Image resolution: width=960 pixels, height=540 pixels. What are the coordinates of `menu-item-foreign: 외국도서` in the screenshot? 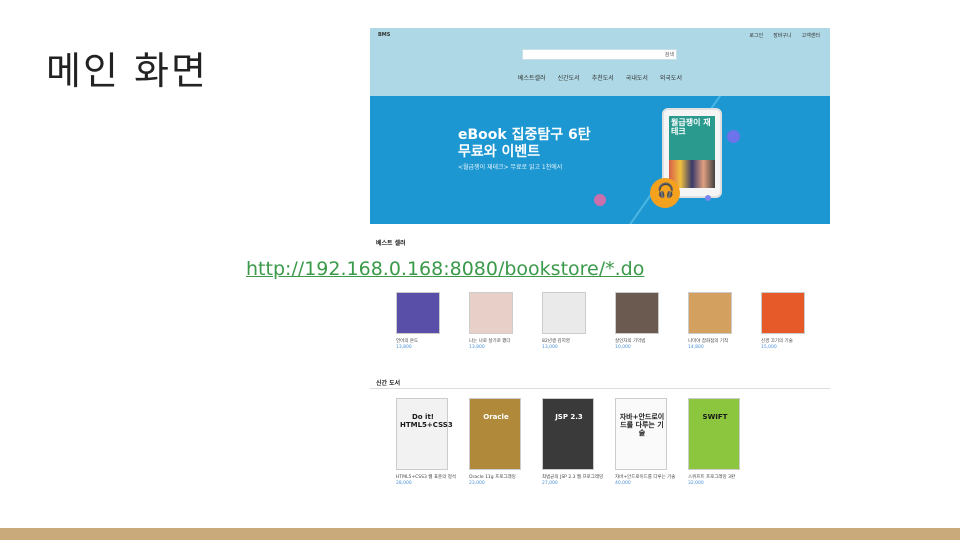 It's located at (671, 77).